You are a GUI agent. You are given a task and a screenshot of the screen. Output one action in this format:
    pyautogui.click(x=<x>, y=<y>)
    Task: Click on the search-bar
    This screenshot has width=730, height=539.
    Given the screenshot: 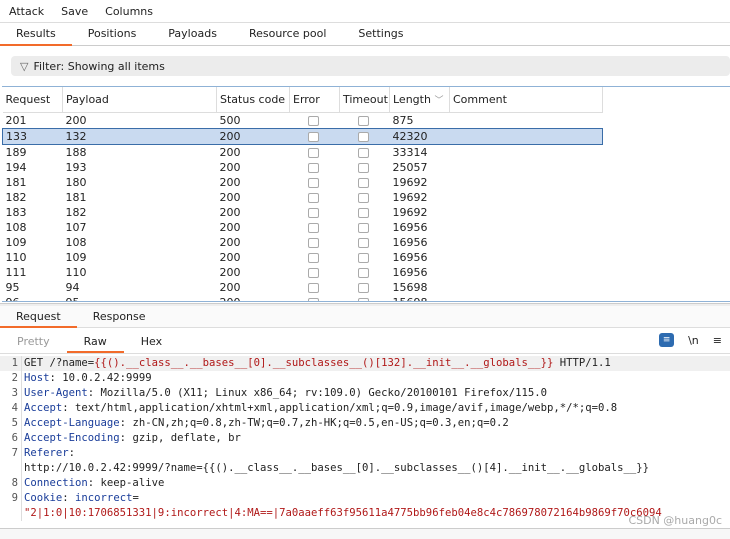 What is the action you would take?
    pyautogui.click(x=365, y=533)
    